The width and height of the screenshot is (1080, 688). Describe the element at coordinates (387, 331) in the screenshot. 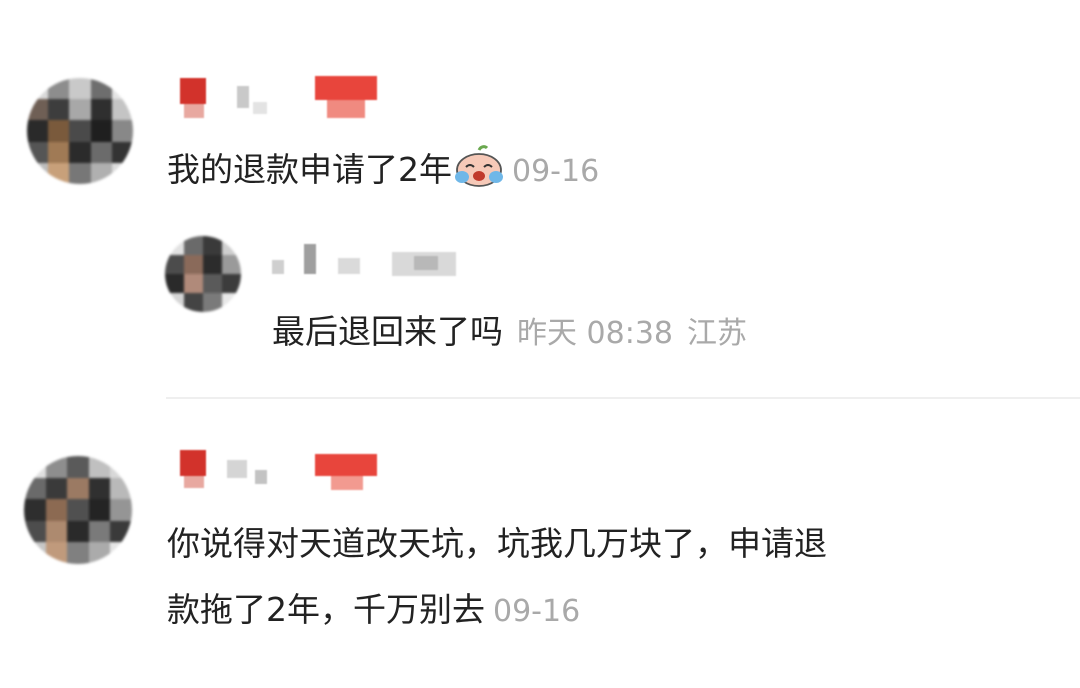

I see `reply-text: 最后退回来了吗` at that location.